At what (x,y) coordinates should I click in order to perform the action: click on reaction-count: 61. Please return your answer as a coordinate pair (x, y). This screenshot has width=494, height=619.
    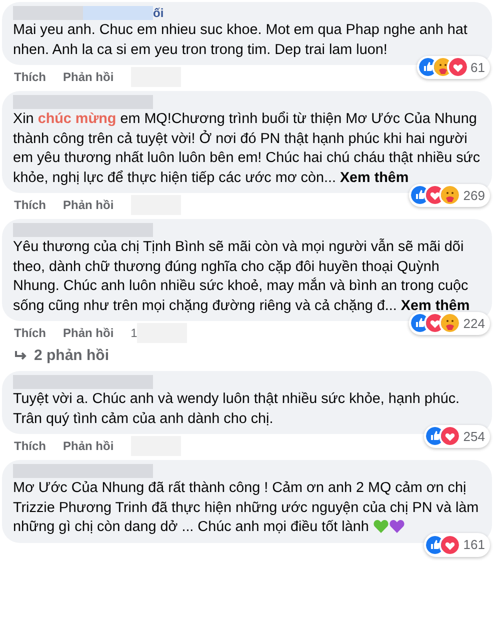
    Looking at the image, I should click on (477, 67).